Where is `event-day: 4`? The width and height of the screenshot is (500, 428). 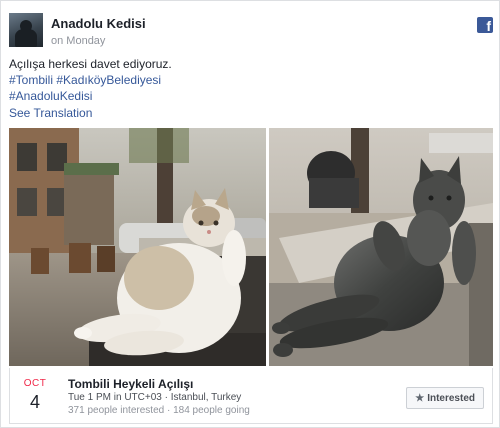 event-day: 4 is located at coordinates (34, 402).